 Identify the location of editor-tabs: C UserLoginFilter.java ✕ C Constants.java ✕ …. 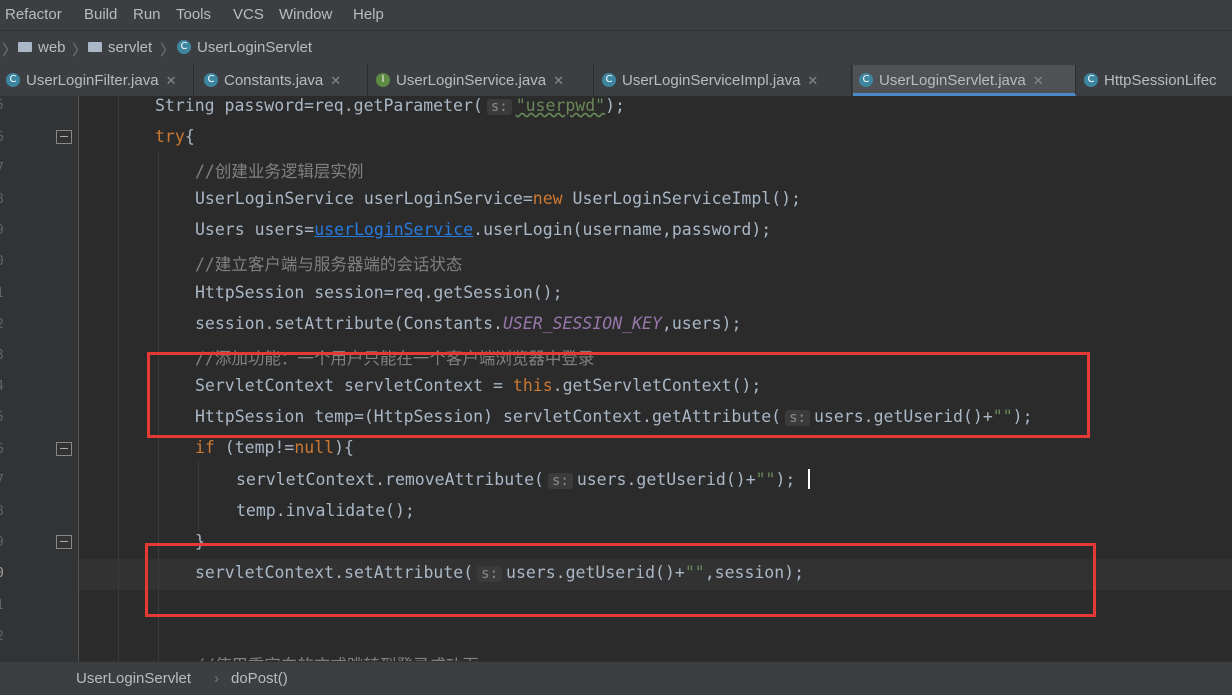
(616, 81).